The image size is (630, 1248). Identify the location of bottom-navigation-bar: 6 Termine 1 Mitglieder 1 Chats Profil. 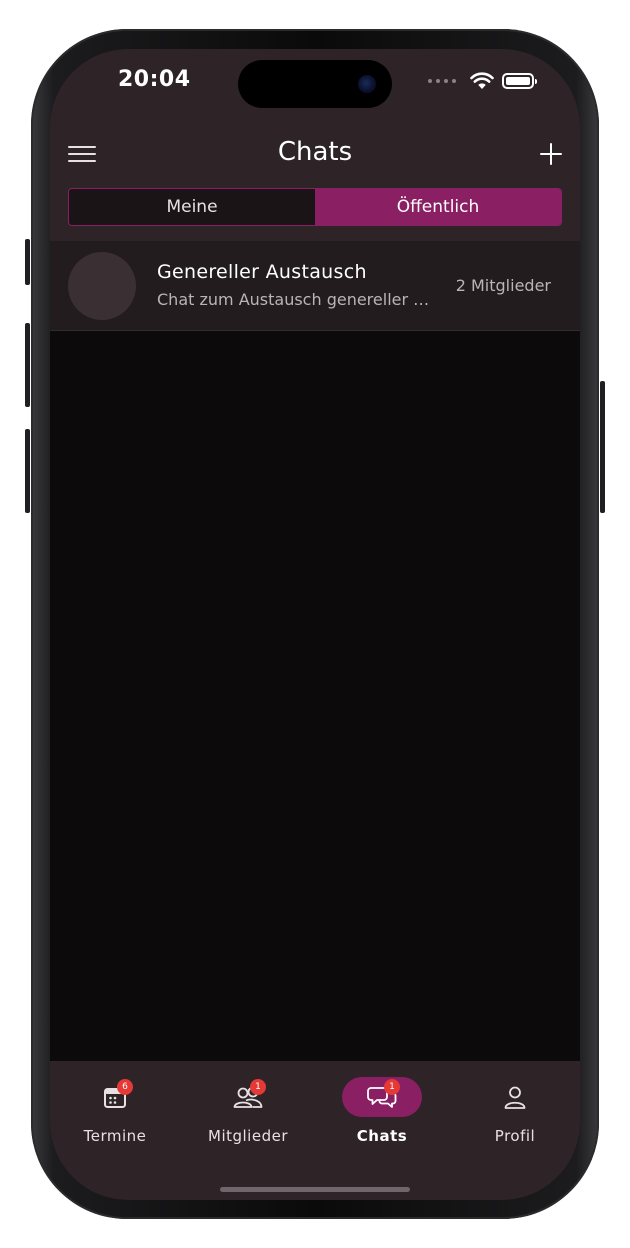
(315, 1130).